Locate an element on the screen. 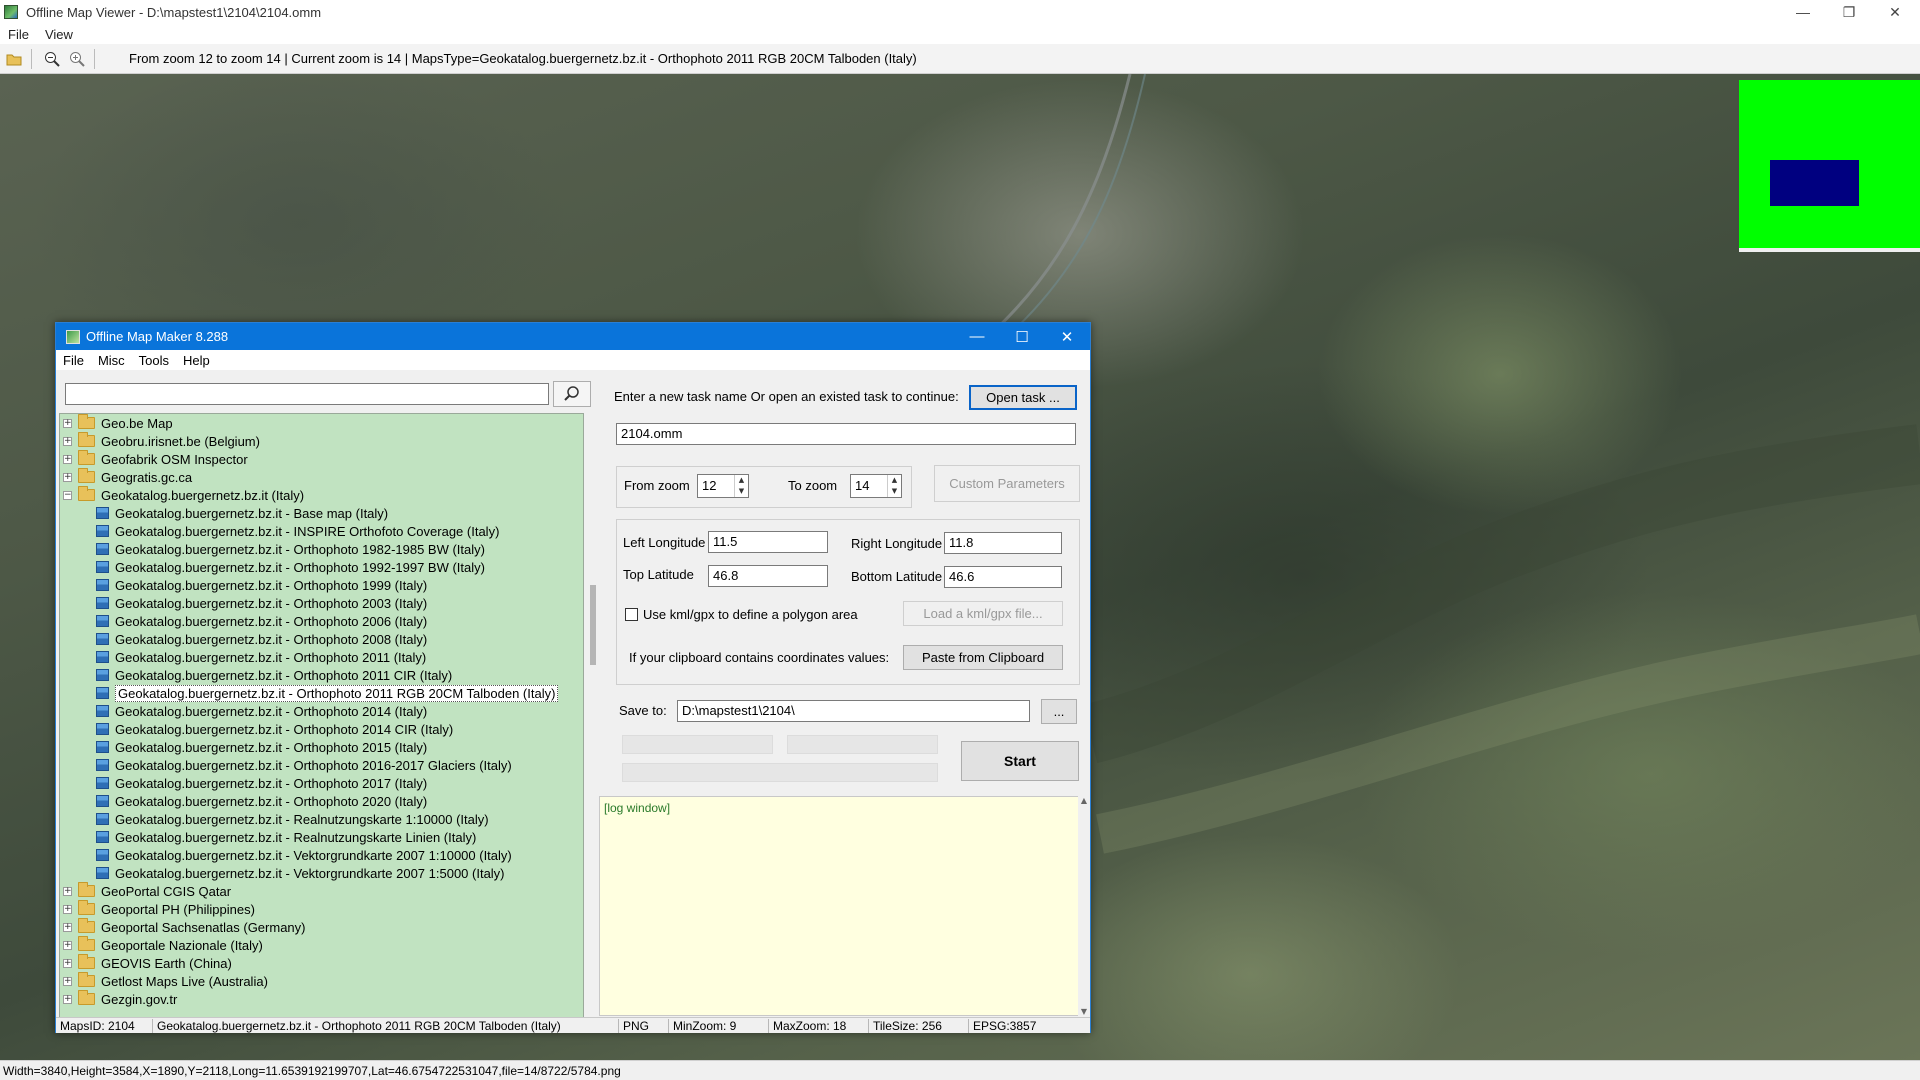  dialog-close-icon: ✕ is located at coordinates (1067, 336).